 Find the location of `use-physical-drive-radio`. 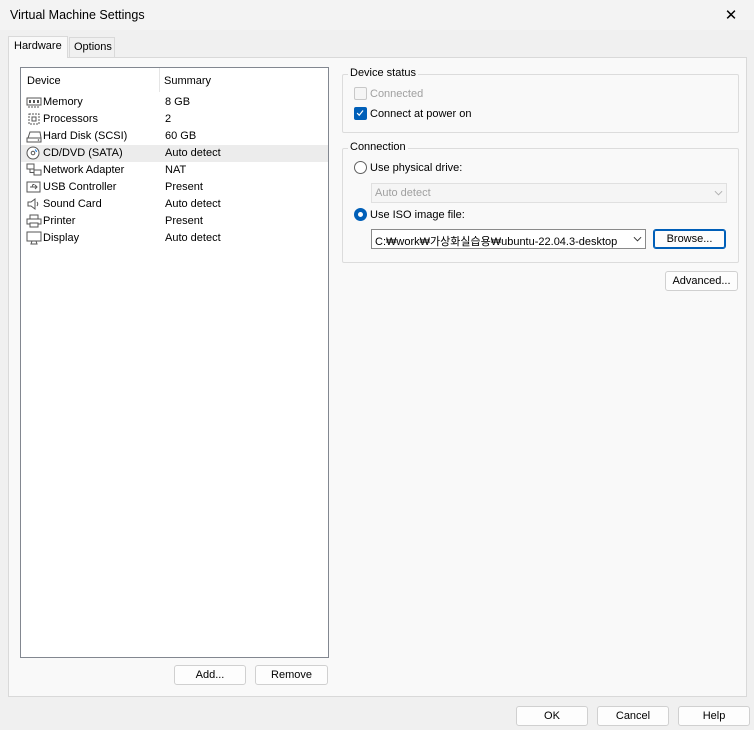

use-physical-drive-radio is located at coordinates (360, 167).